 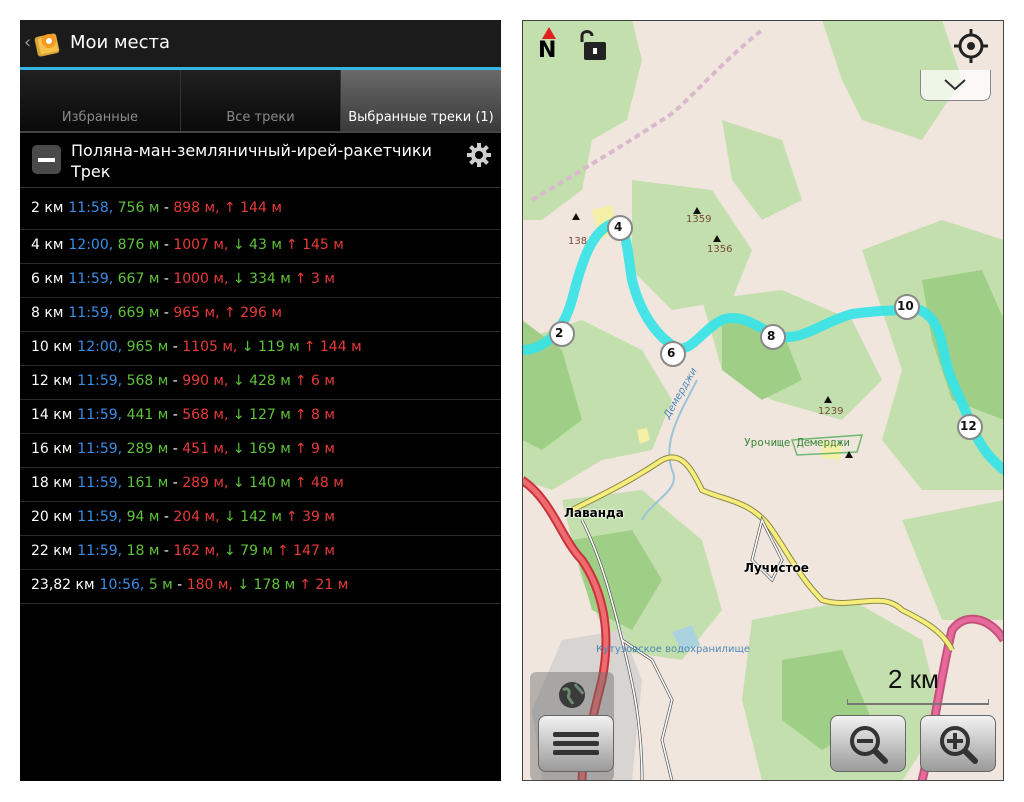 I want to click on segment-row: 18 км 11:59, 161 м - 289 м, ↓ 140 м ↑ 48 м, so click(x=260, y=484).